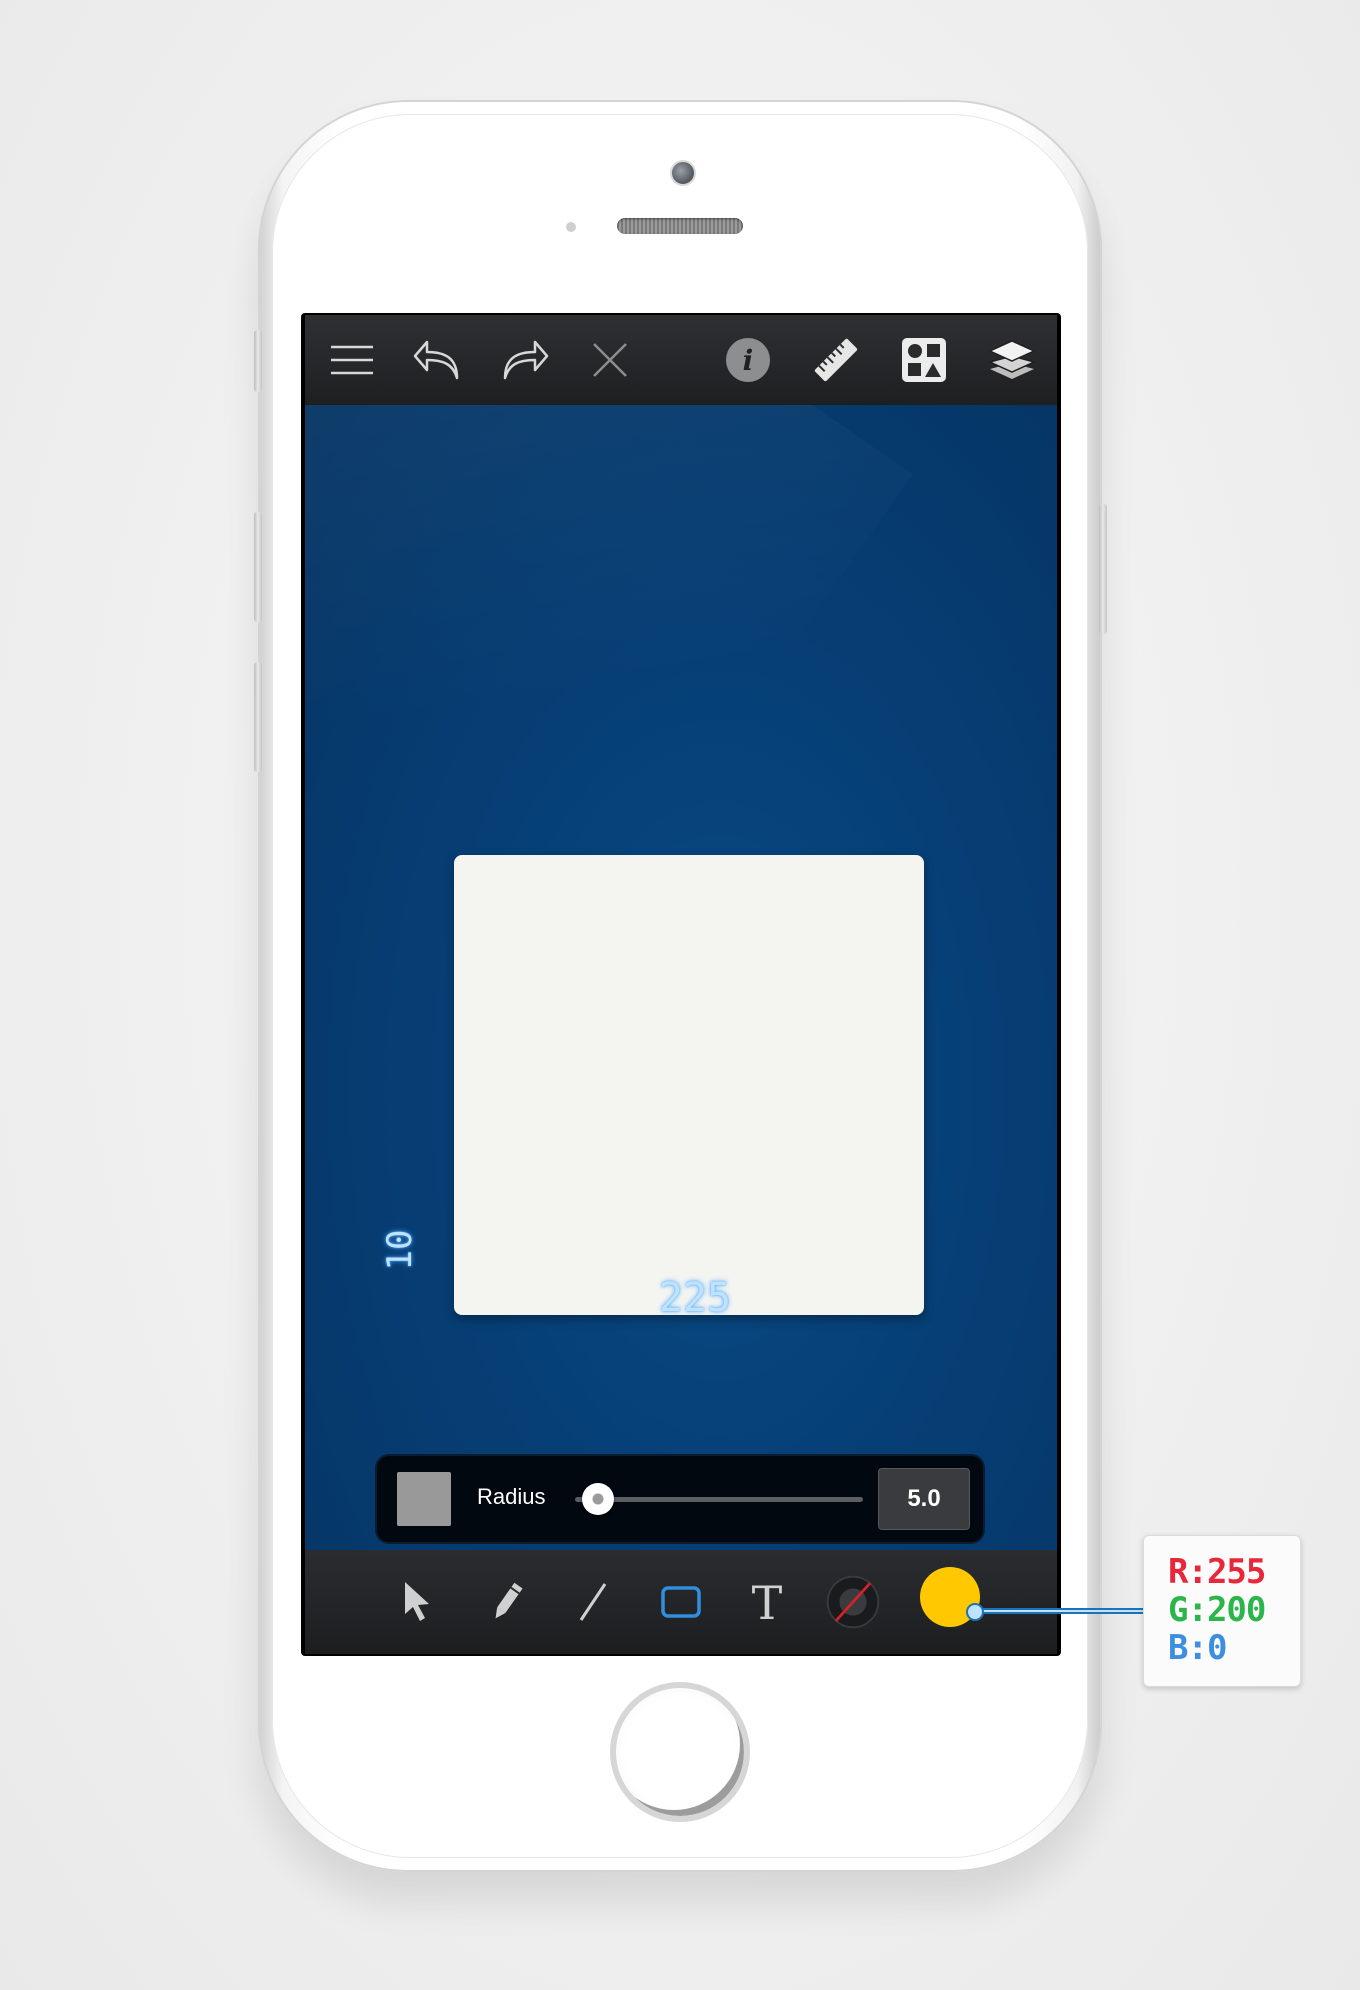  Describe the element at coordinates (1012, 360) in the screenshot. I see `layers-icon` at that location.